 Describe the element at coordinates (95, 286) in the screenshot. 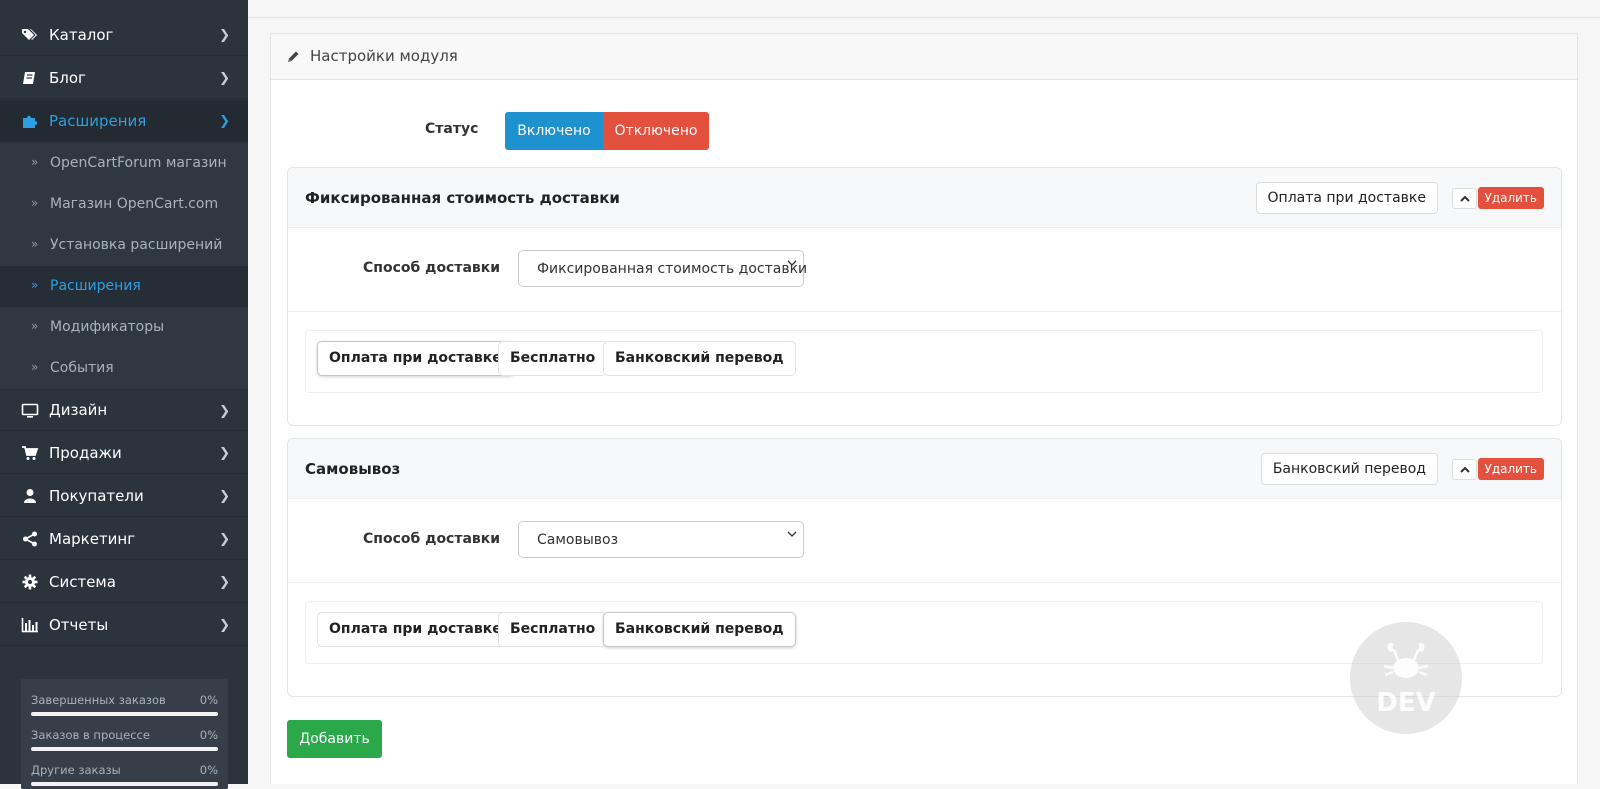

I see `sidebar-subitem-label: Расширения` at that location.